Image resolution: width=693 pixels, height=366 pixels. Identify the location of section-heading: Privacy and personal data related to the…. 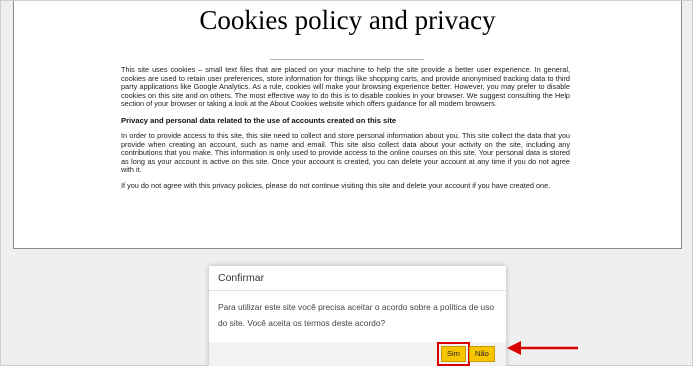
(259, 120).